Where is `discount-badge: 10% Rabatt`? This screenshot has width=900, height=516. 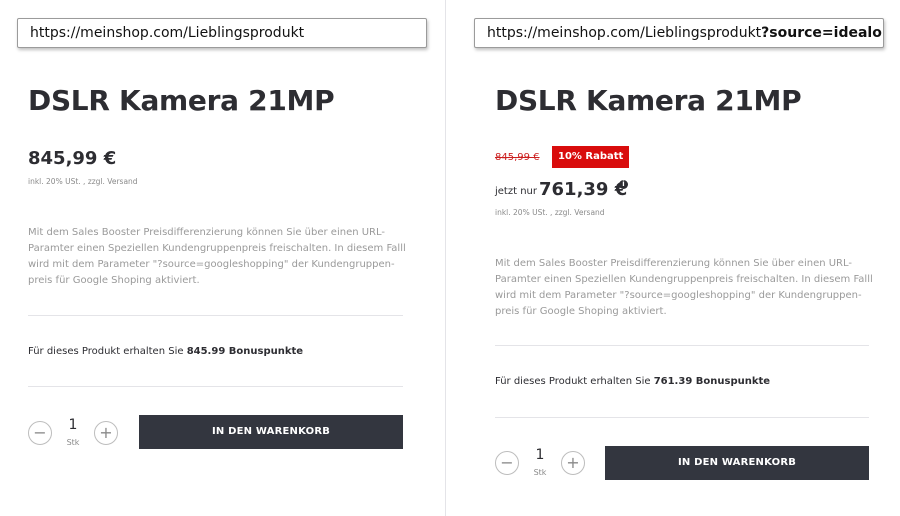
discount-badge: 10% Rabatt is located at coordinates (591, 157).